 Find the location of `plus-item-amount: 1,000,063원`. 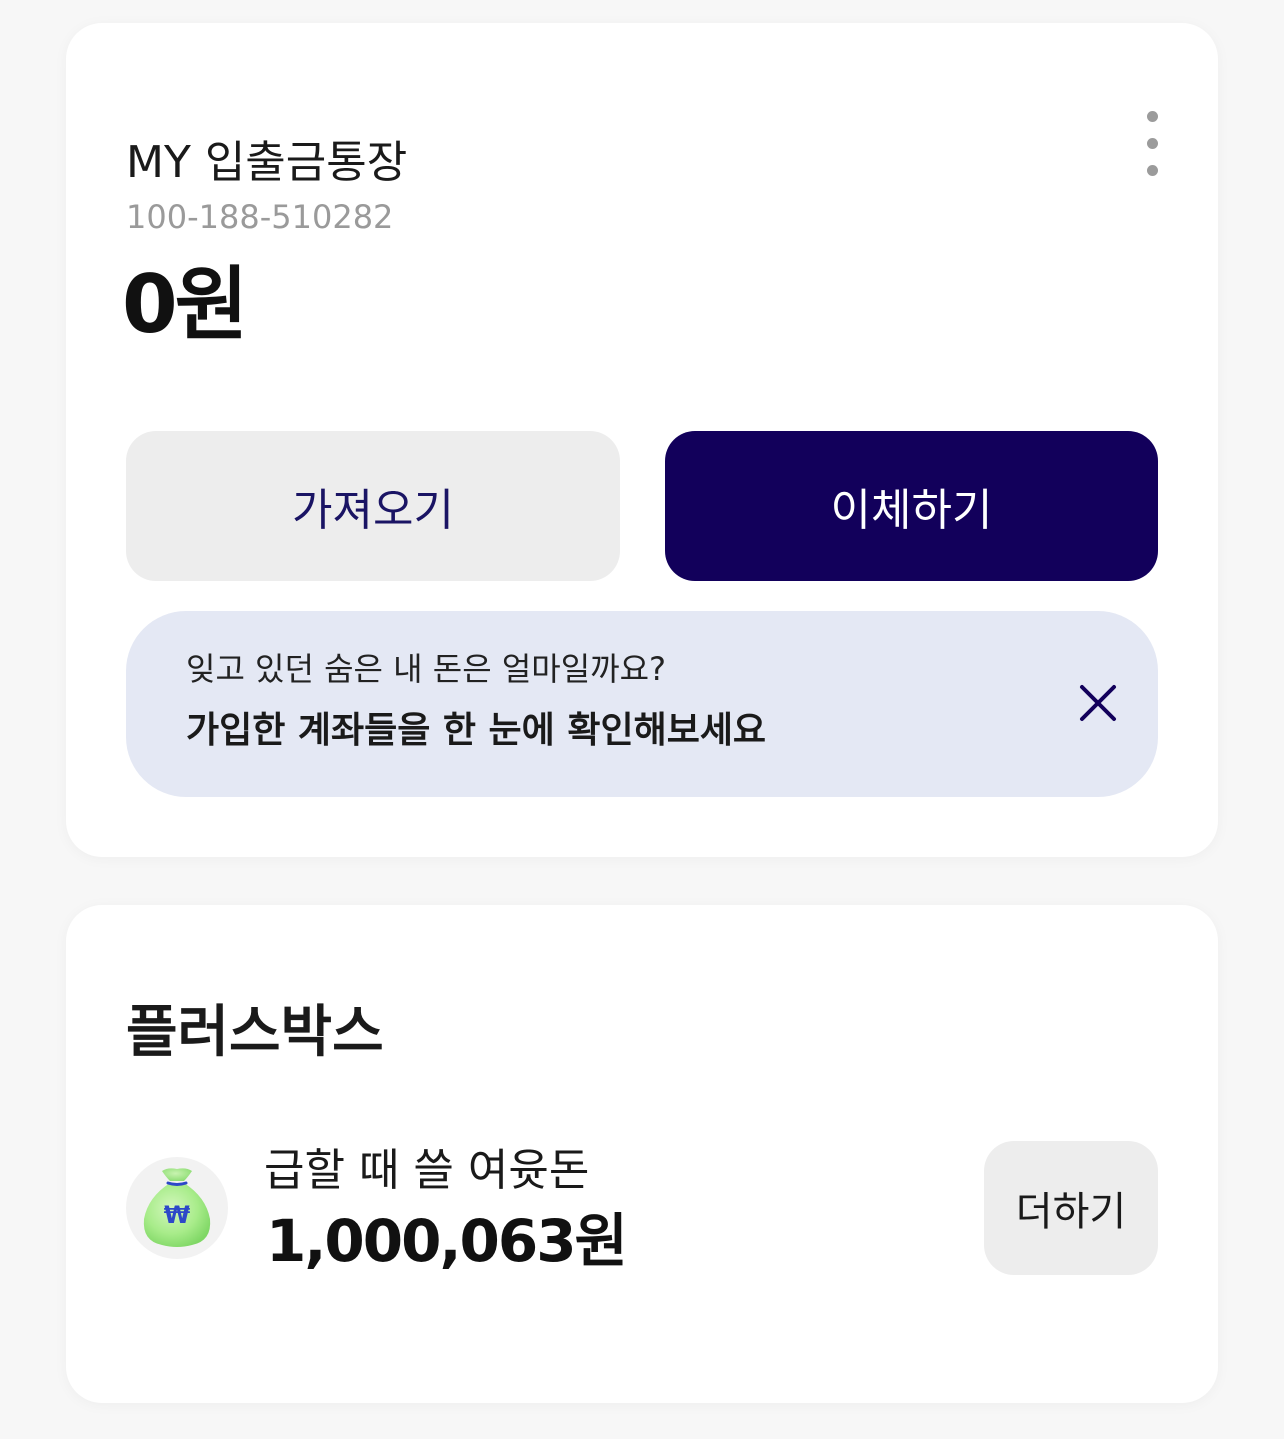

plus-item-amount: 1,000,063원 is located at coordinates (447, 1241).